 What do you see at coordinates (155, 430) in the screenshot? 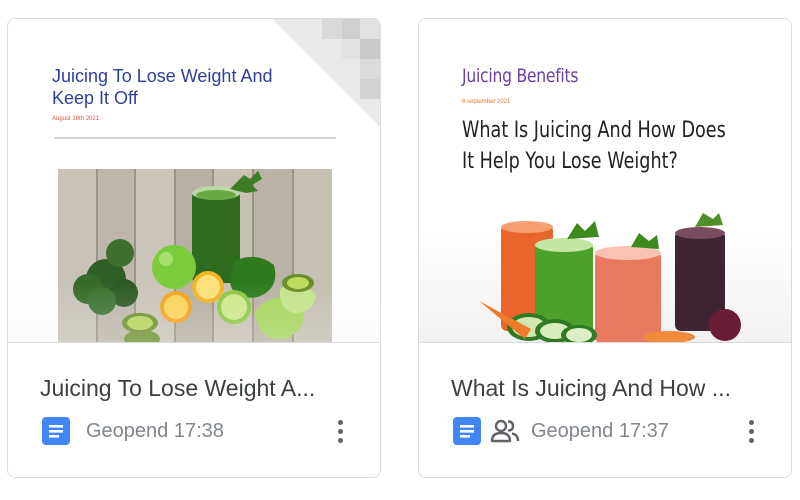
I see `last-opened-text: Geopend 17:38` at bounding box center [155, 430].